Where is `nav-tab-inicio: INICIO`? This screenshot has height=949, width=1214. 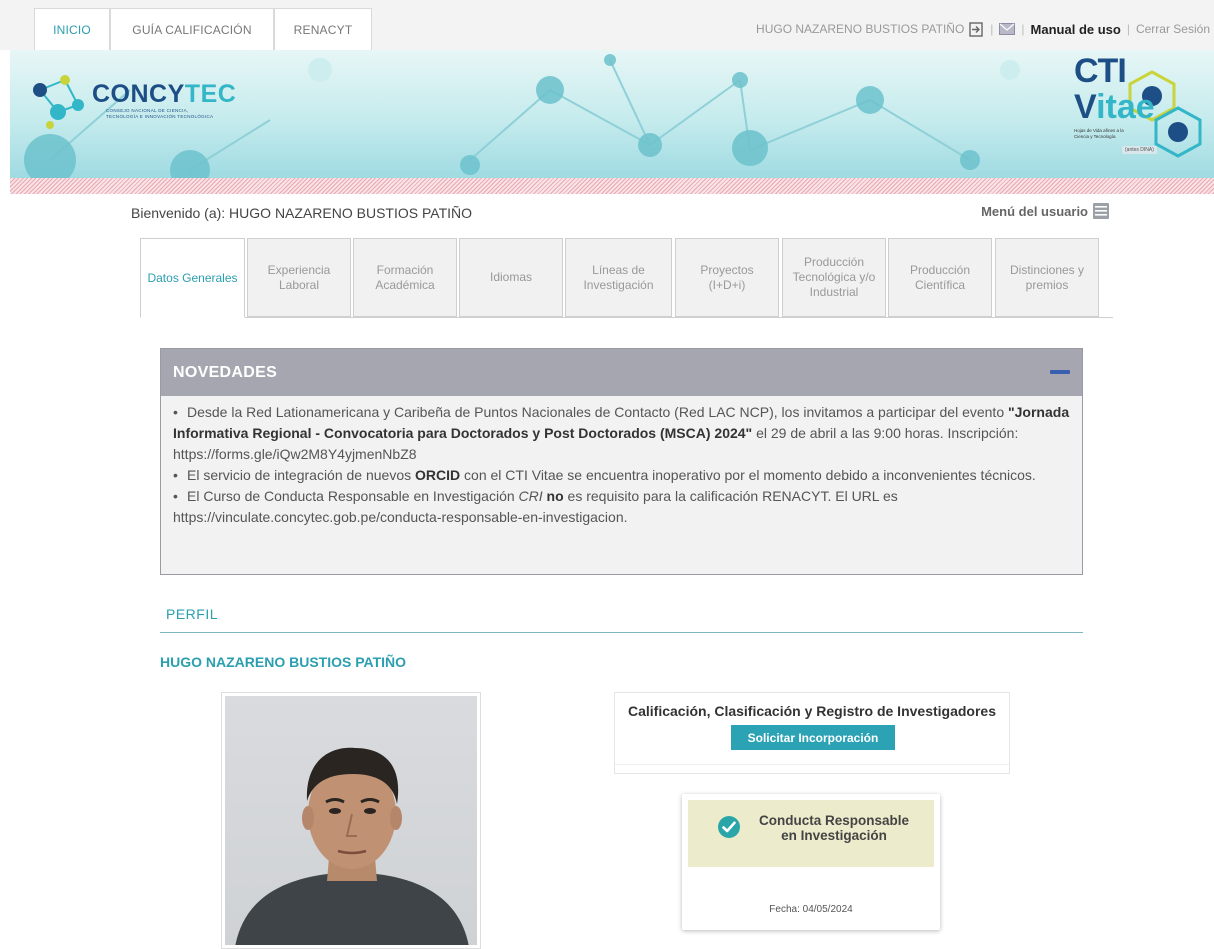 nav-tab-inicio: INICIO is located at coordinates (72, 29).